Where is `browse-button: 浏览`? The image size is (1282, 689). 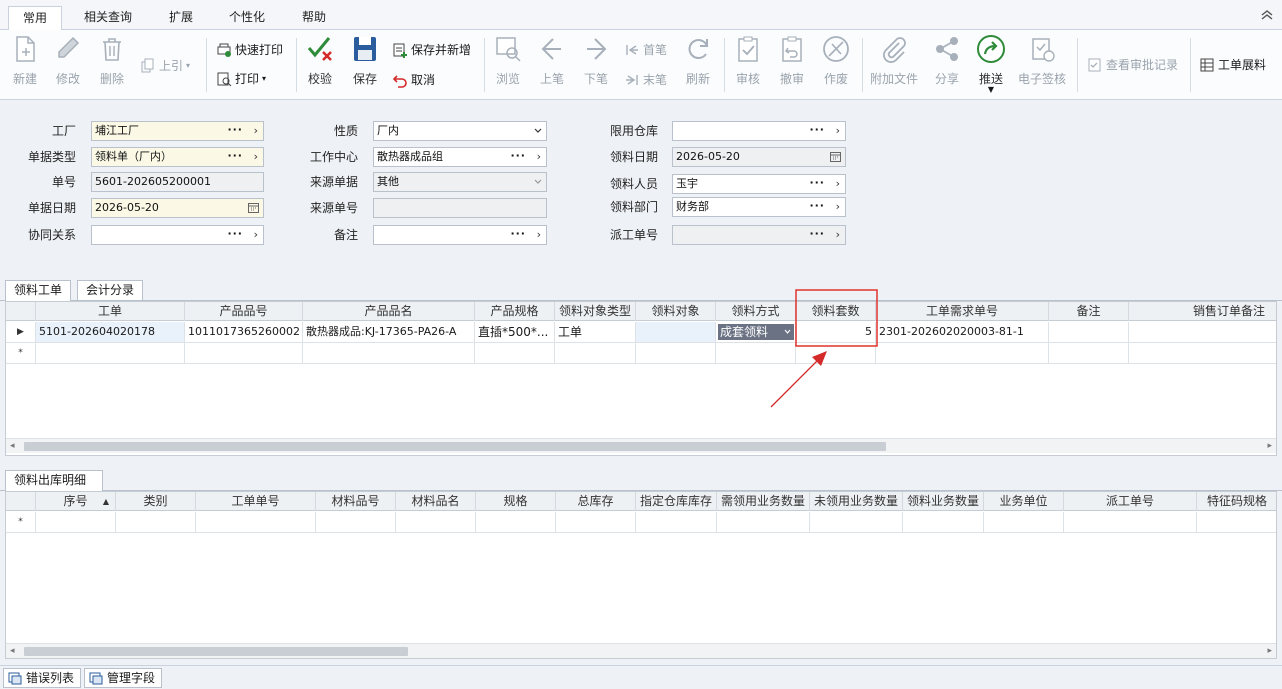
browse-button: 浏览 is located at coordinates (508, 65).